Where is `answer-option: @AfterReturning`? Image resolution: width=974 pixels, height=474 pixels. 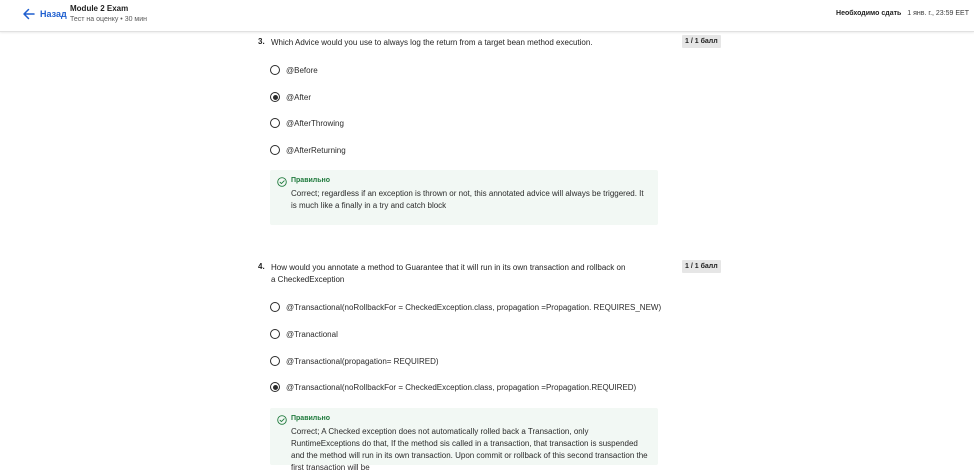 answer-option: @AfterReturning is located at coordinates (308, 150).